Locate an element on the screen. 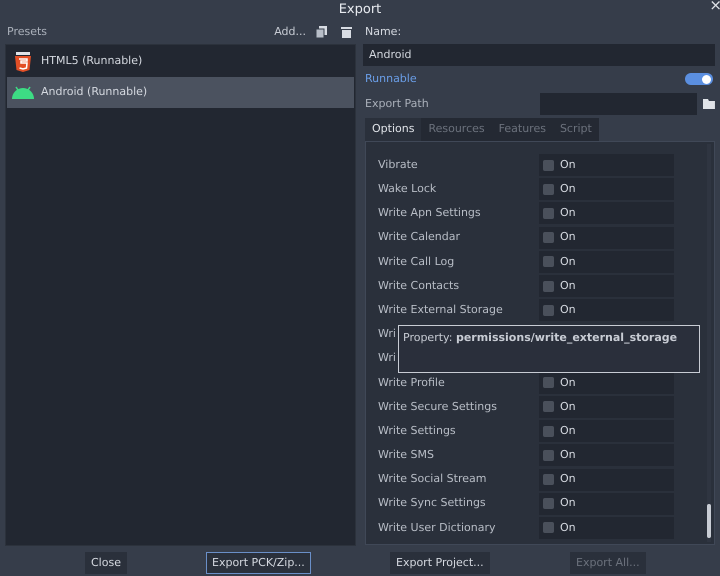 This screenshot has width=720, height=576. option-label: Wake Lock is located at coordinates (407, 189).